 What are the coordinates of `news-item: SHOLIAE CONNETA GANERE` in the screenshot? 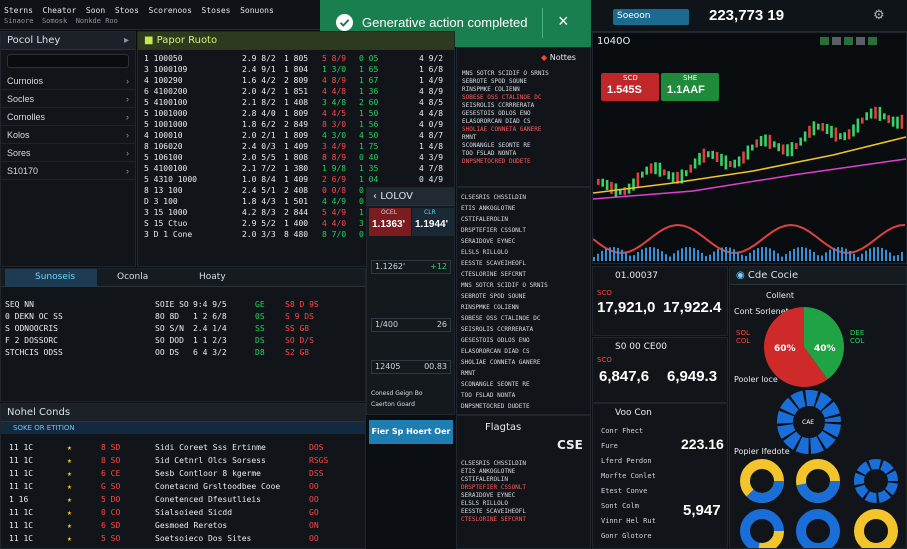 It's located at (523, 362).